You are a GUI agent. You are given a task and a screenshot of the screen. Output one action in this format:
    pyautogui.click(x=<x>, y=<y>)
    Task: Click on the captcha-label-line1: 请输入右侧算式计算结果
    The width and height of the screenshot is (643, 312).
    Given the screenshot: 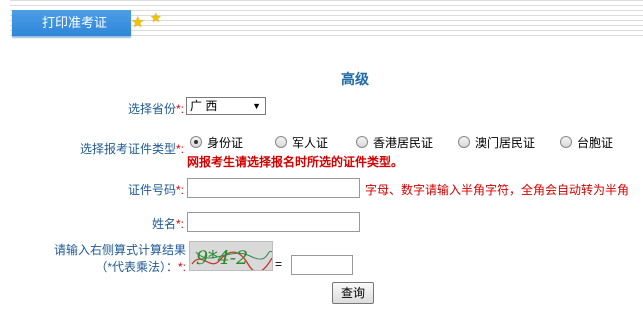 What is the action you would take?
    pyautogui.click(x=119, y=250)
    